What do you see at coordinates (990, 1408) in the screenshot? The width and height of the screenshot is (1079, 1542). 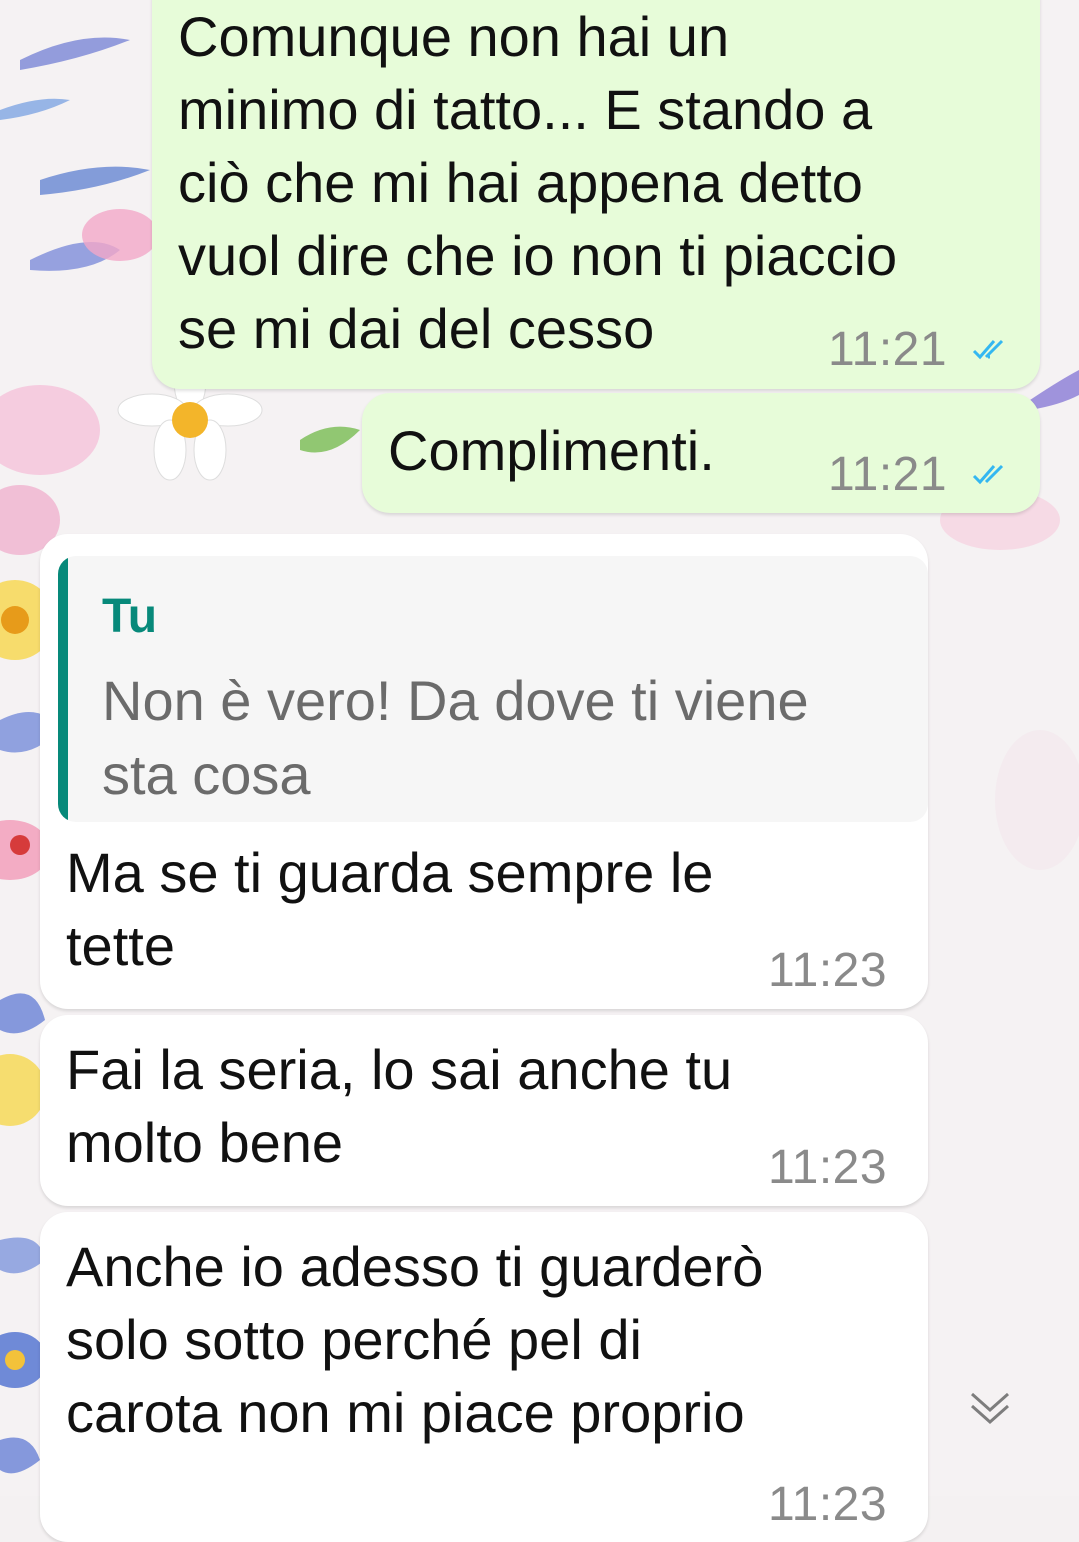 I see `chevron-double-down-icon` at bounding box center [990, 1408].